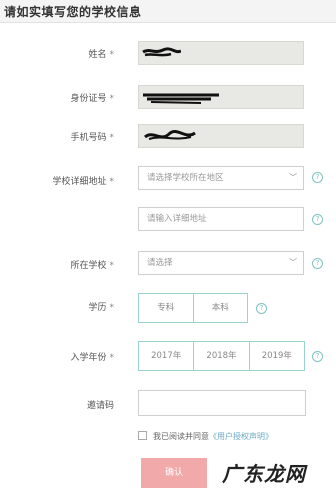 The height and width of the screenshot is (500, 336). What do you see at coordinates (221, 53) in the screenshot?
I see `name-field` at bounding box center [221, 53].